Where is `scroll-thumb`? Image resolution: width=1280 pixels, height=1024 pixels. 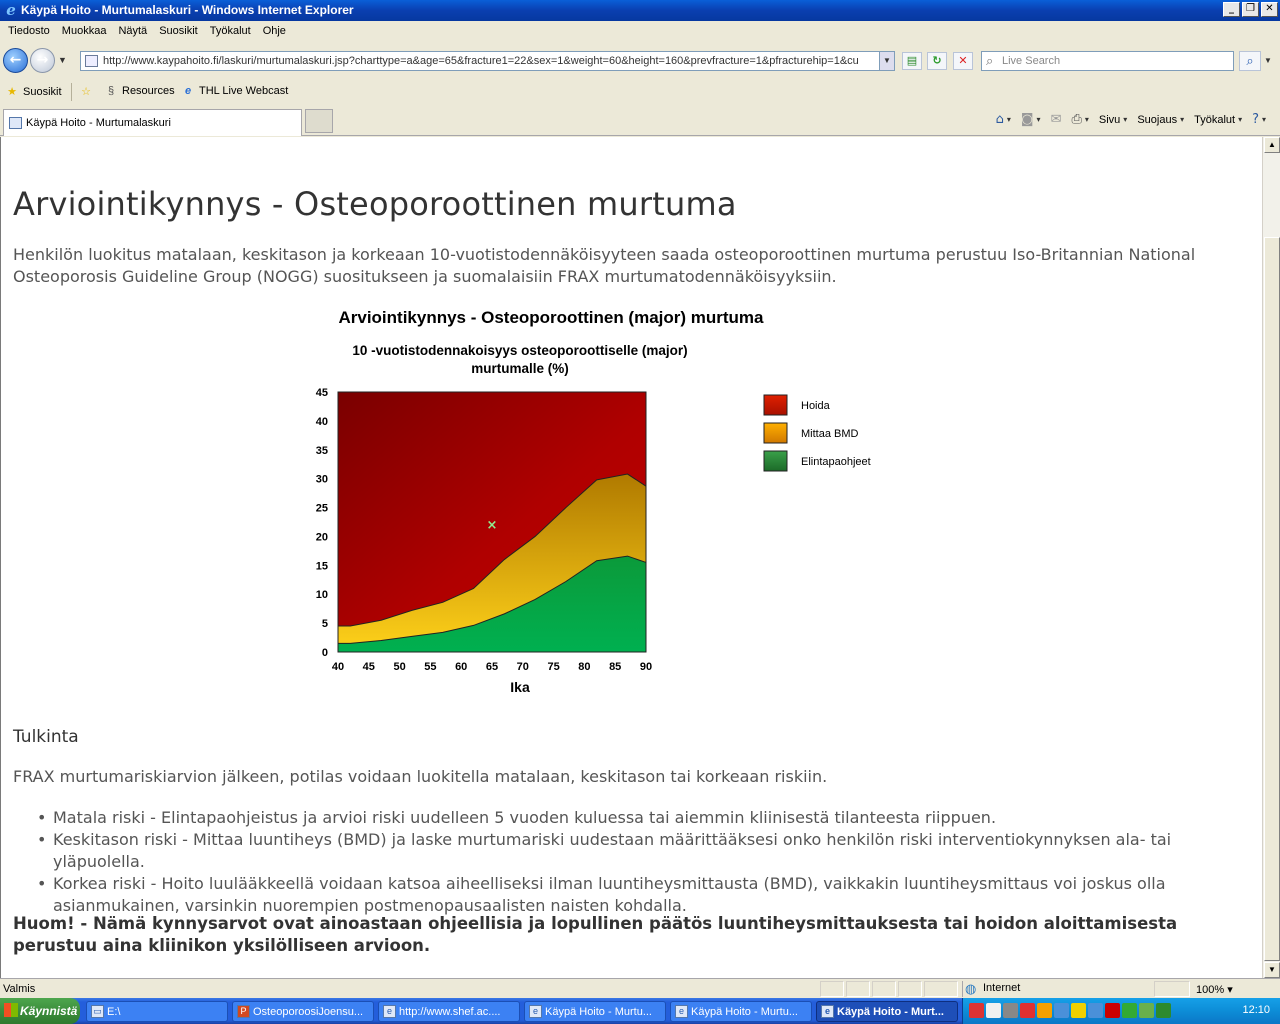 scroll-thumb is located at coordinates (1272, 599).